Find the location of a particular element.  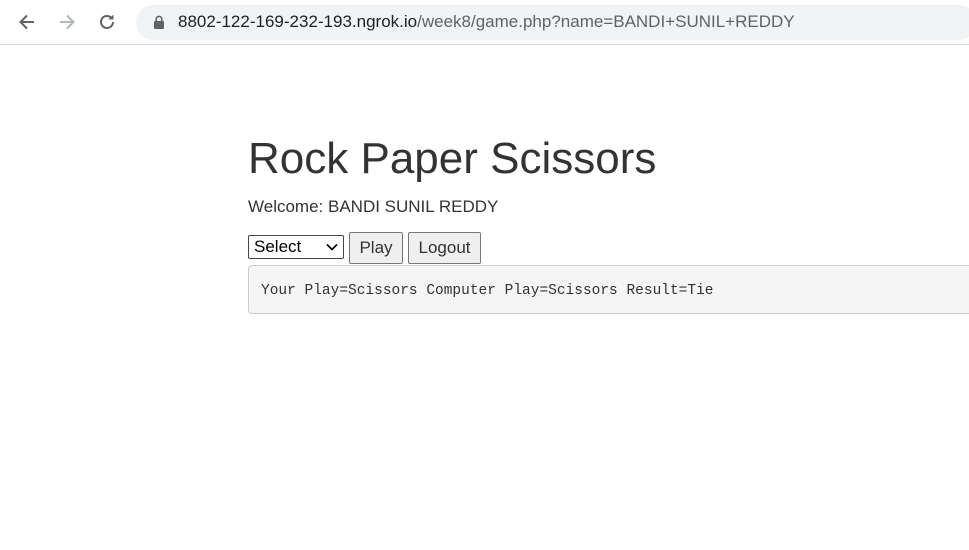

page-title: Rock Paper Scissors is located at coordinates (452, 158).